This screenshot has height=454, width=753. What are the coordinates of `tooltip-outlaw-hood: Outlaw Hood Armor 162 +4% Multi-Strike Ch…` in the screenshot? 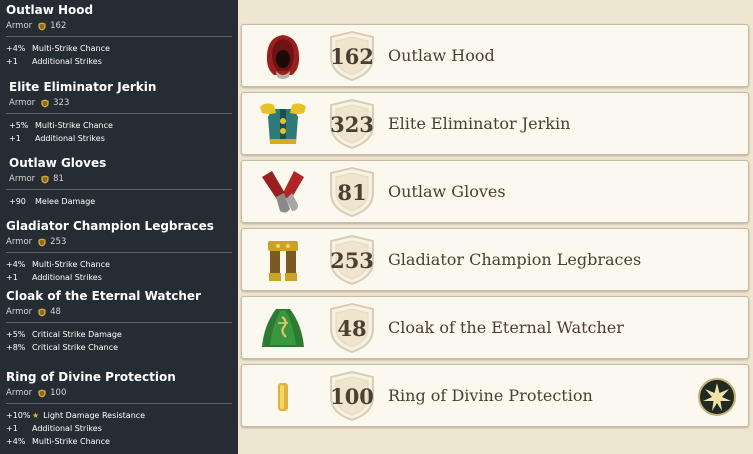 It's located at (119, 35).